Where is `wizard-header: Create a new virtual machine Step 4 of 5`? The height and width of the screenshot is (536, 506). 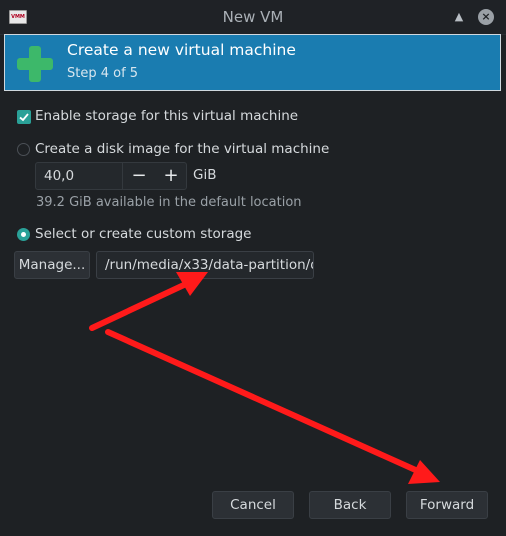 wizard-header: Create a new virtual machine Step 4 of 5 is located at coordinates (252, 62).